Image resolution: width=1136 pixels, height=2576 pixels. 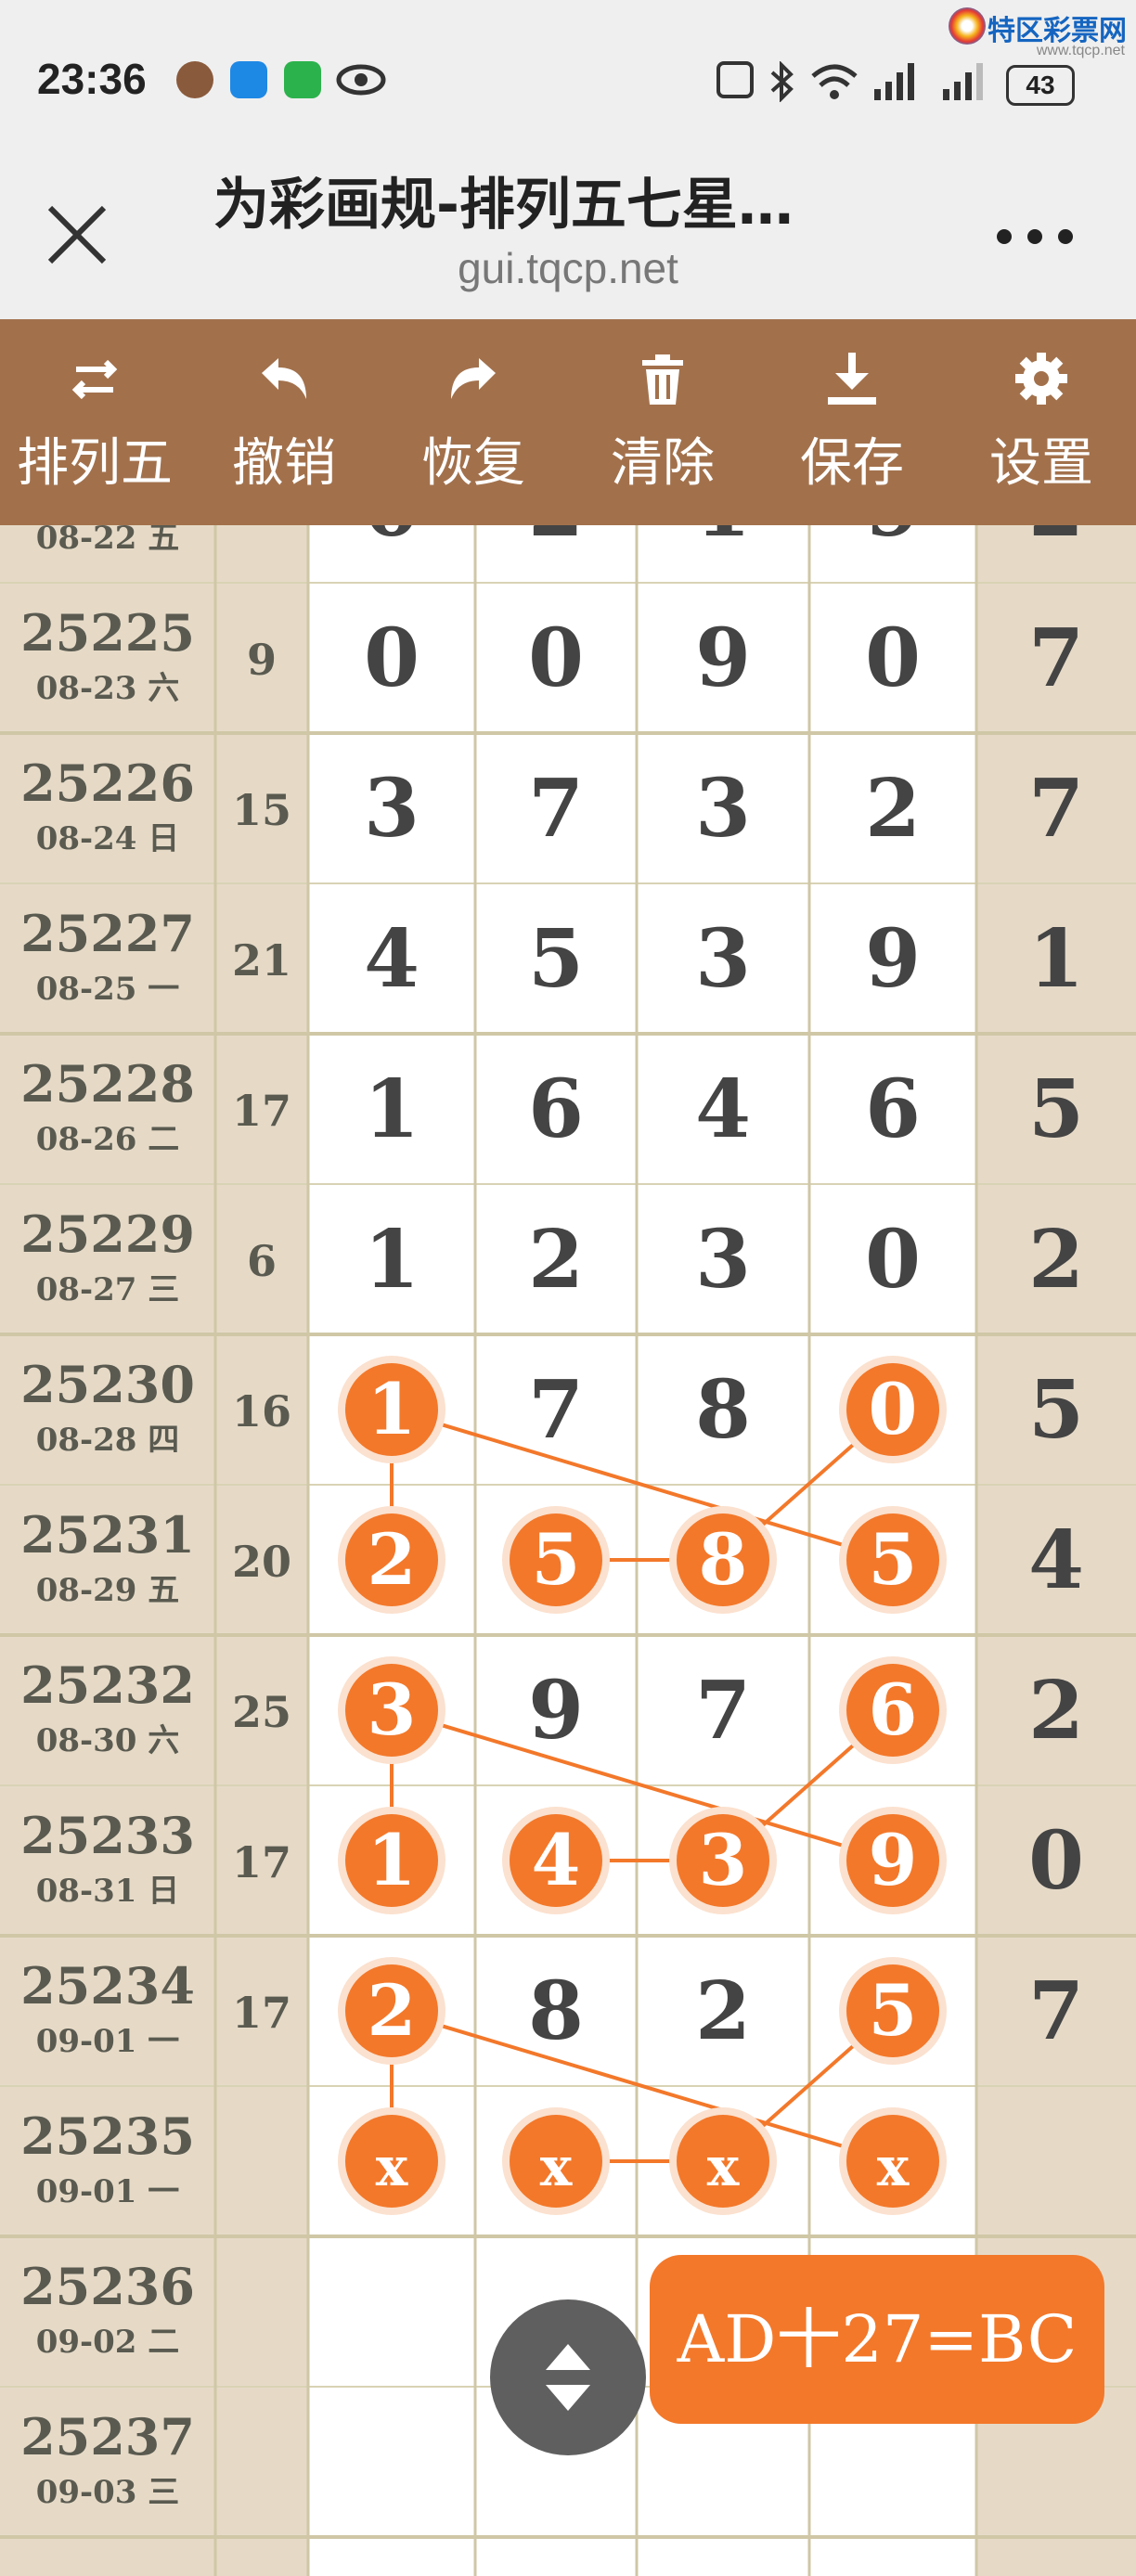 What do you see at coordinates (852, 422) in the screenshot?
I see `tool-save: 保存` at bounding box center [852, 422].